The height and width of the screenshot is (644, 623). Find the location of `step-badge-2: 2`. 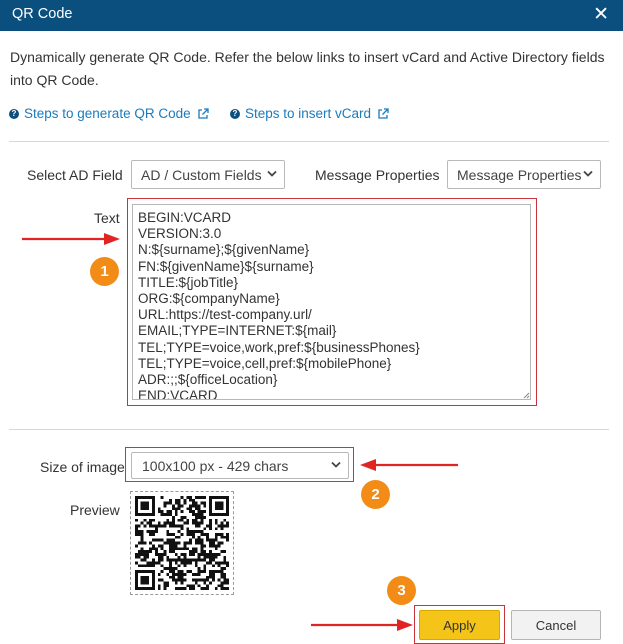

step-badge-2: 2 is located at coordinates (375, 494).